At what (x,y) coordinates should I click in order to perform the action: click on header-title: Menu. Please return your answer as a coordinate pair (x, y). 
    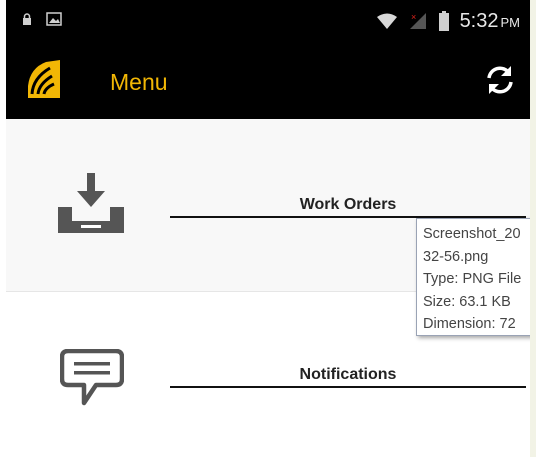
    Looking at the image, I should click on (139, 82).